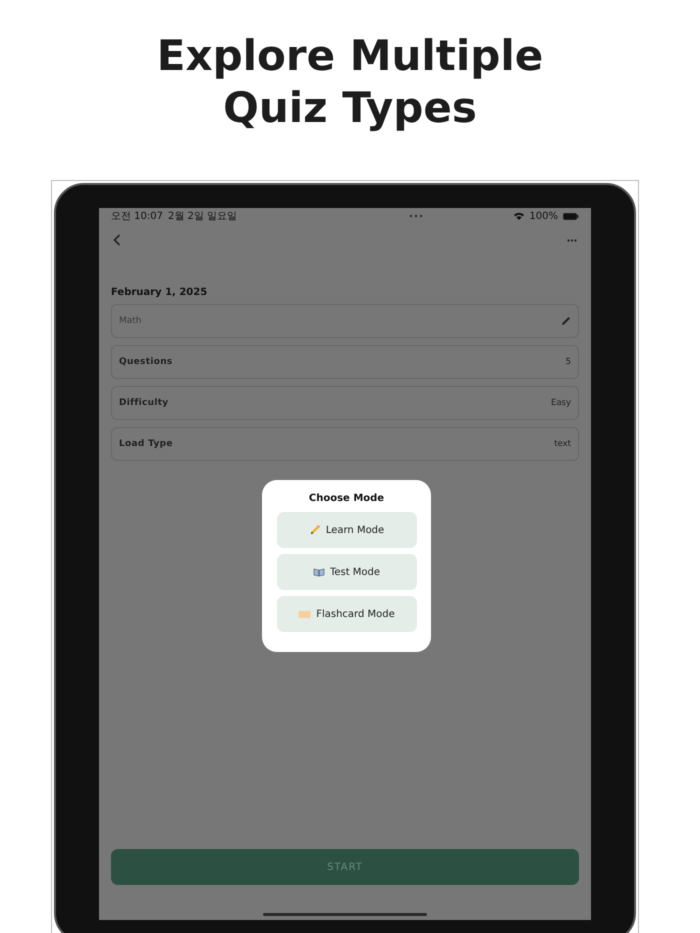  I want to click on back-button, so click(117, 240).